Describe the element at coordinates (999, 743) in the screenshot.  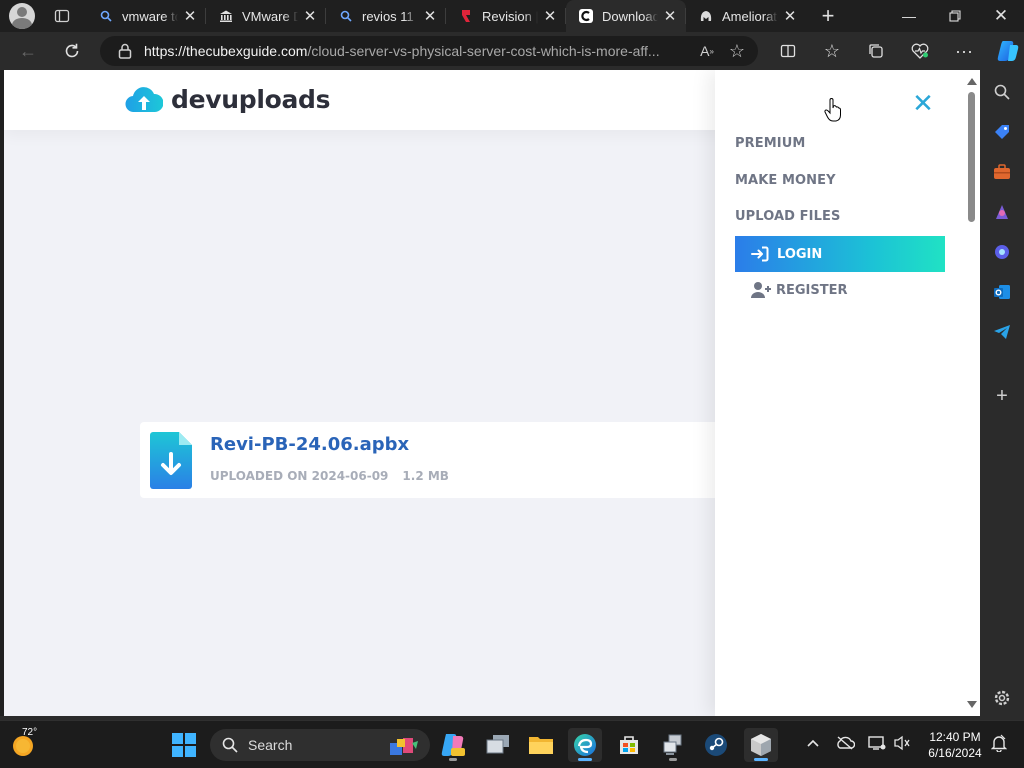
I see `notification-bell-icon` at that location.